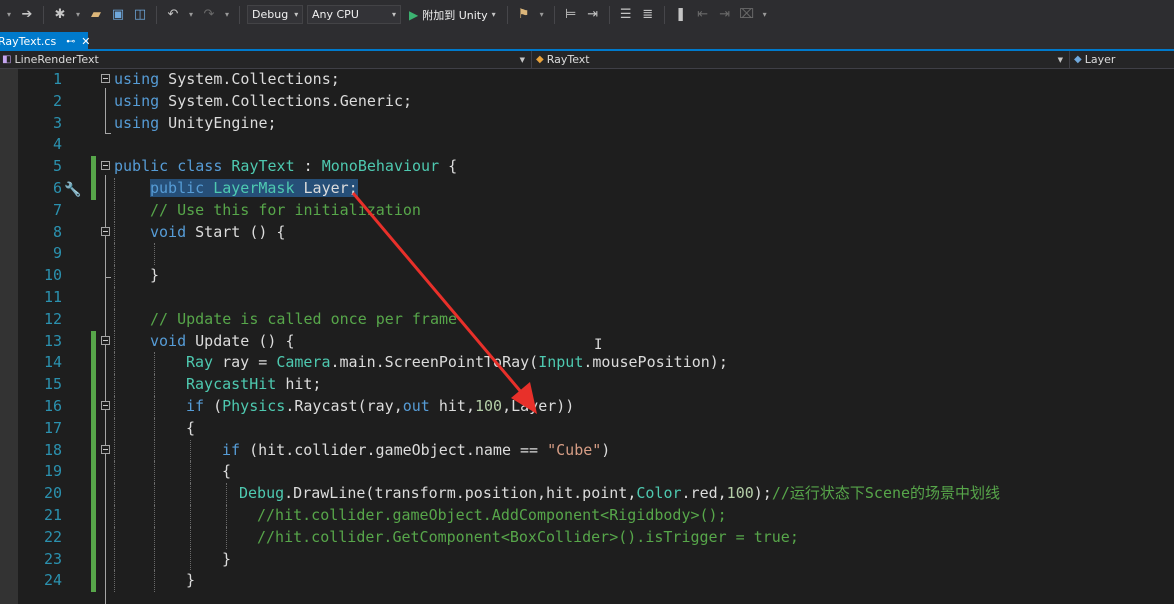 This screenshot has width=1174, height=604. I want to click on code-text: .main.ScreenPointToRay(, so click(434, 362).